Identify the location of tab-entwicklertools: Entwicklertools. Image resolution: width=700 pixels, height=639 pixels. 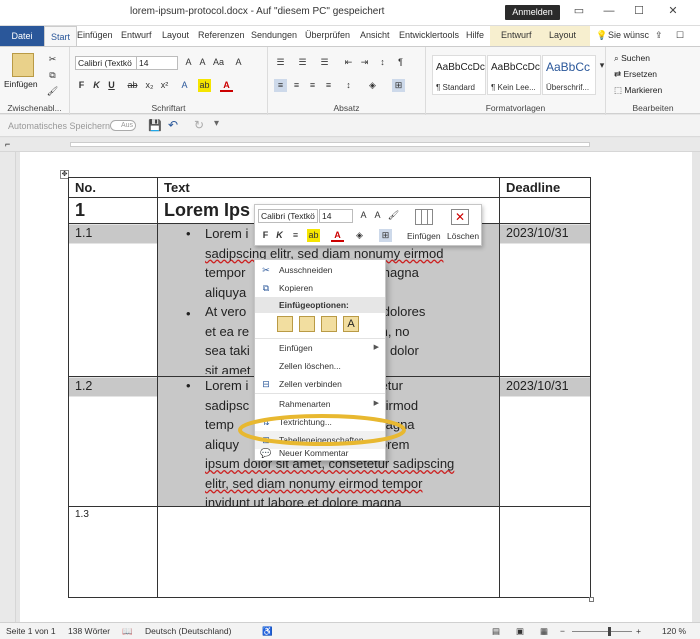
(429, 35).